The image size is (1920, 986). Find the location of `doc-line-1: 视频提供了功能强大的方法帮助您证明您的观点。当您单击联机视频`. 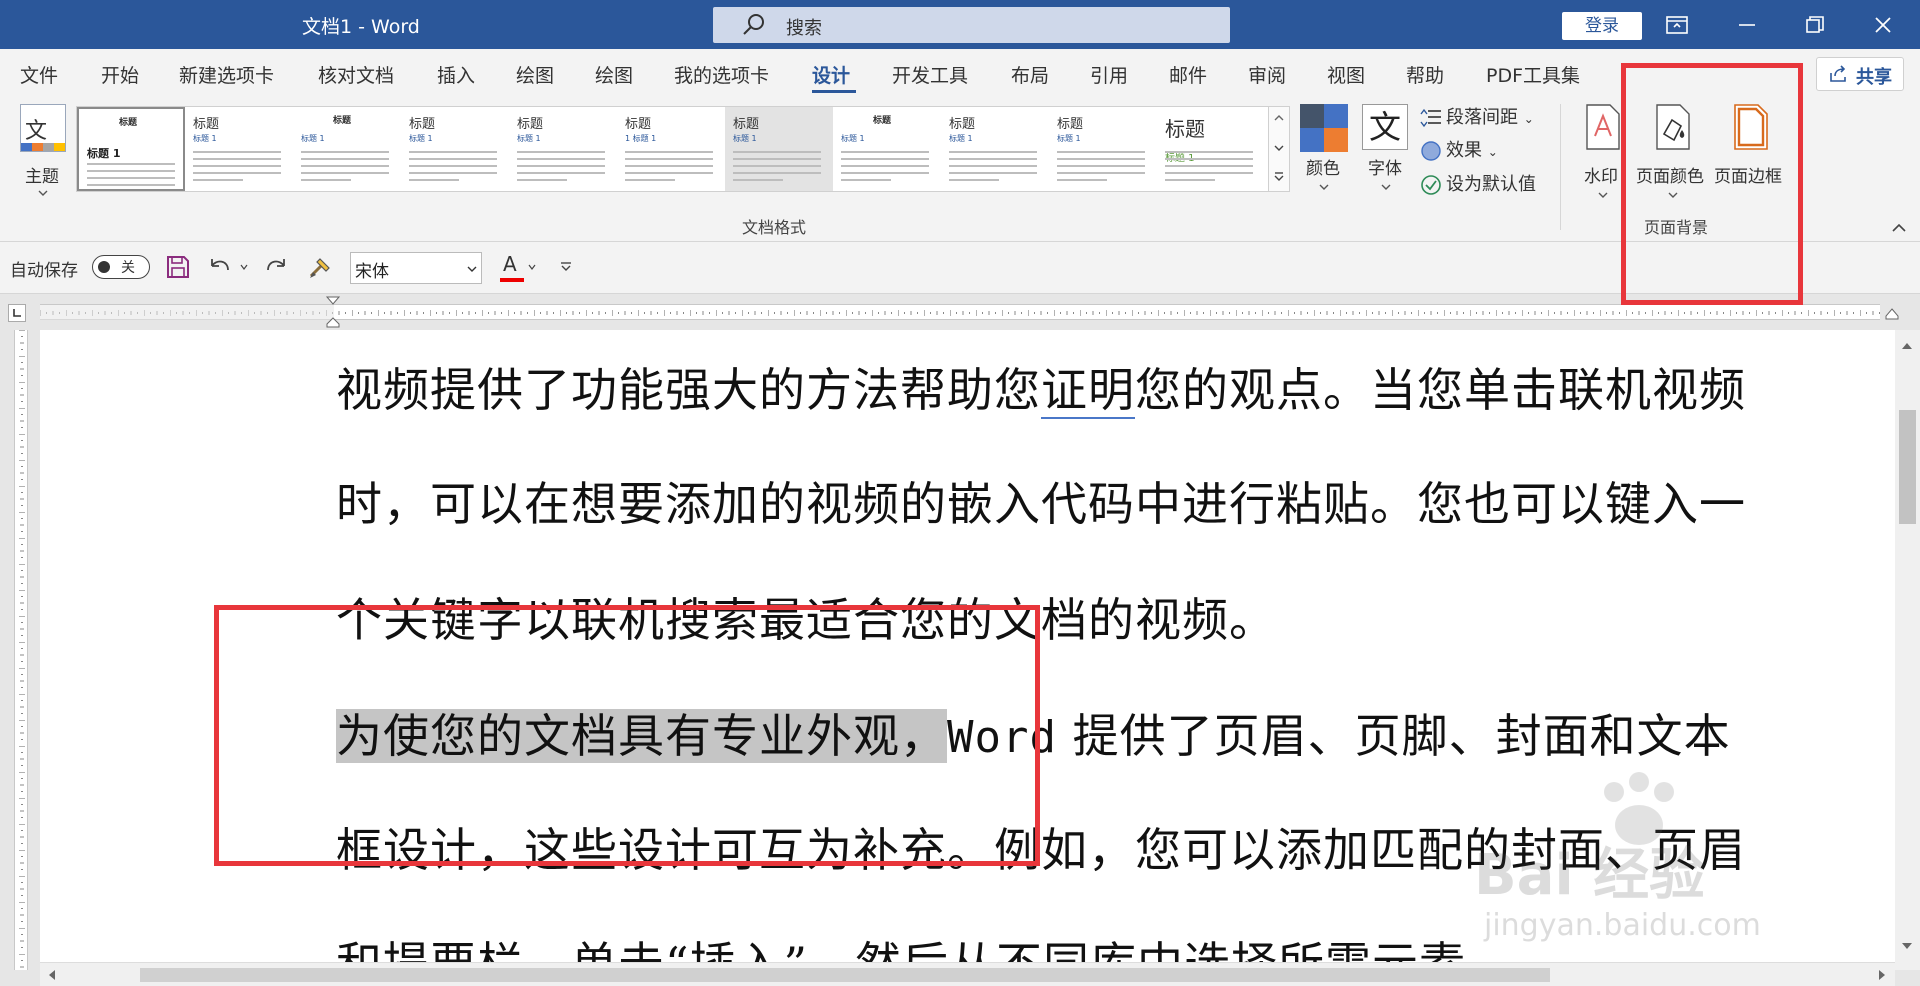

doc-line-1: 视频提供了功能强大的方法帮助您证明您的观点。当您单击联机视频 is located at coordinates (1041, 387).